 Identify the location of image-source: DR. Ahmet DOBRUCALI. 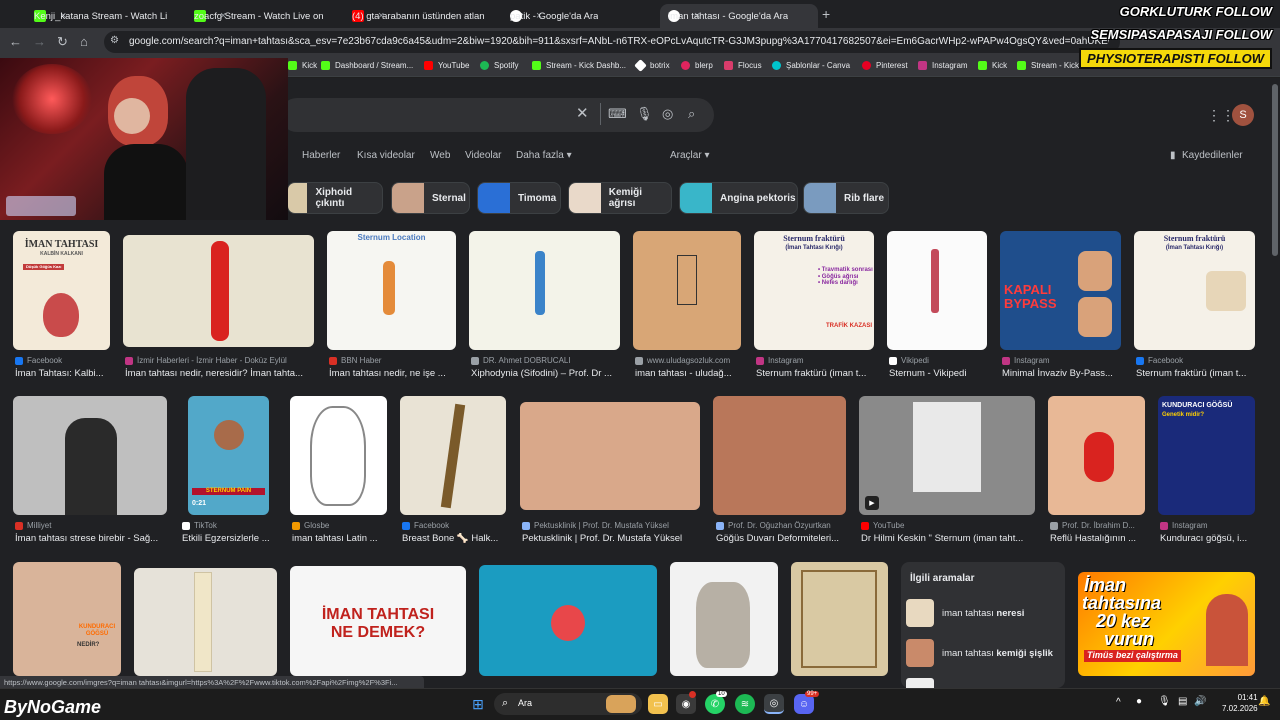
(546, 360).